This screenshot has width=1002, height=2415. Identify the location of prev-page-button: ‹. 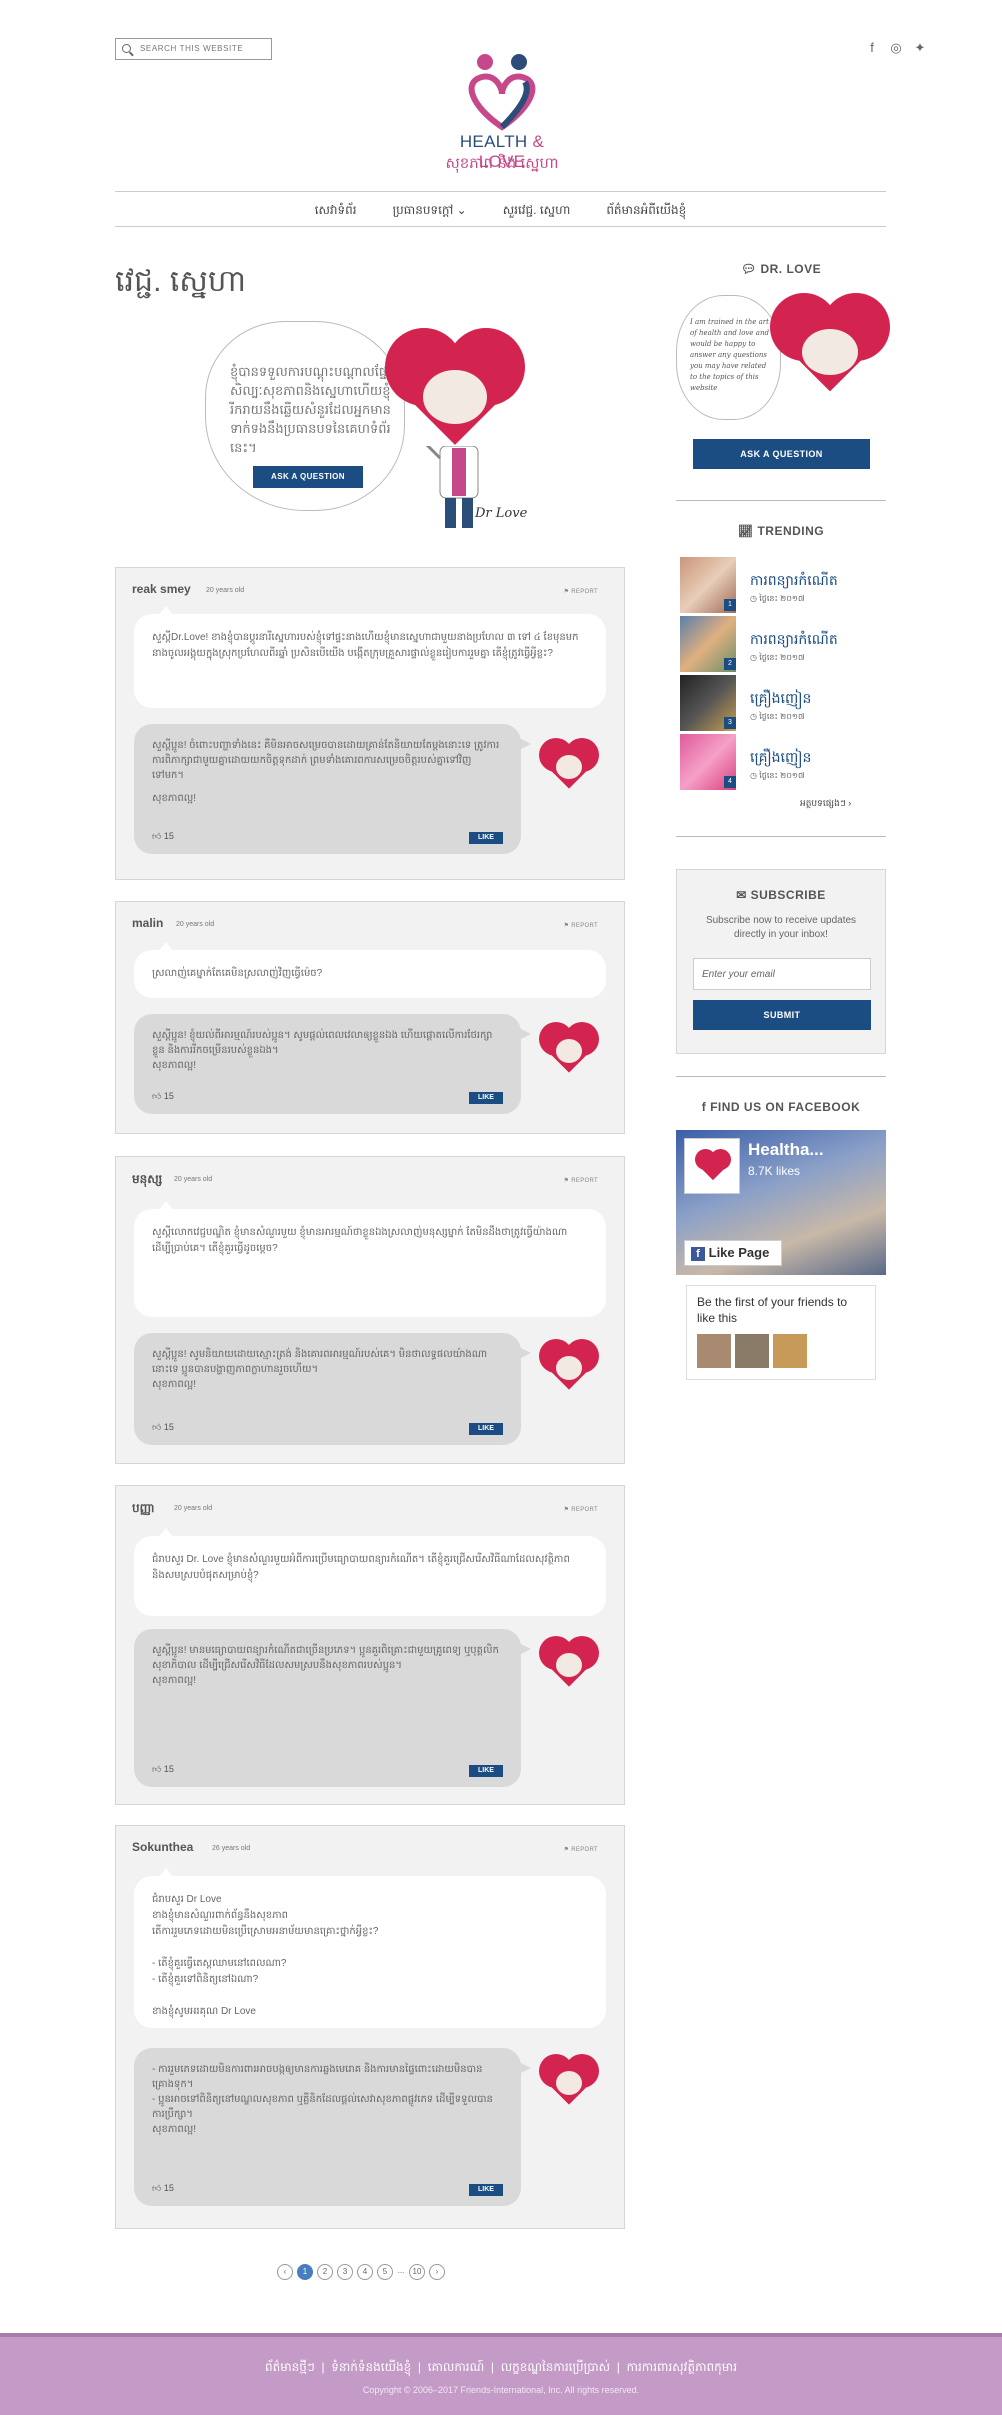
(285, 2272).